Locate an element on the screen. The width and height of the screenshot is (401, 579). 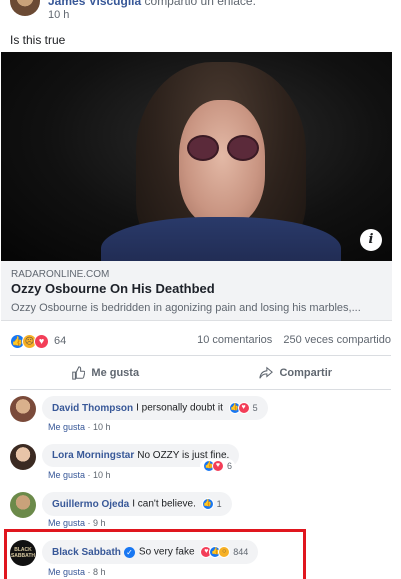
comment-text: I can't believe. is located at coordinates (164, 504).